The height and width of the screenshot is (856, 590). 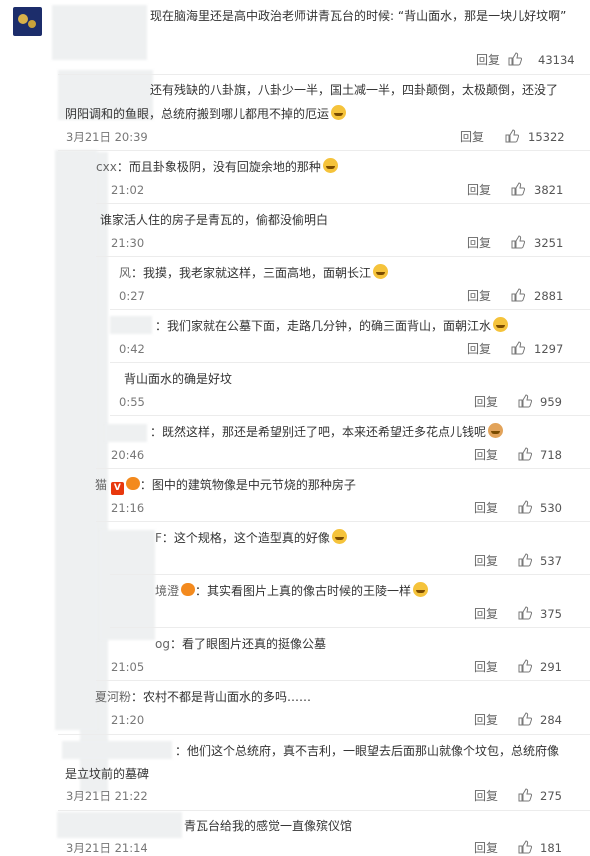 What do you see at coordinates (327, 432) in the screenshot?
I see `comment-text: ：既然这样，那还是希望别迁了吧，本来还希望迁多花点儿钱呢` at bounding box center [327, 432].